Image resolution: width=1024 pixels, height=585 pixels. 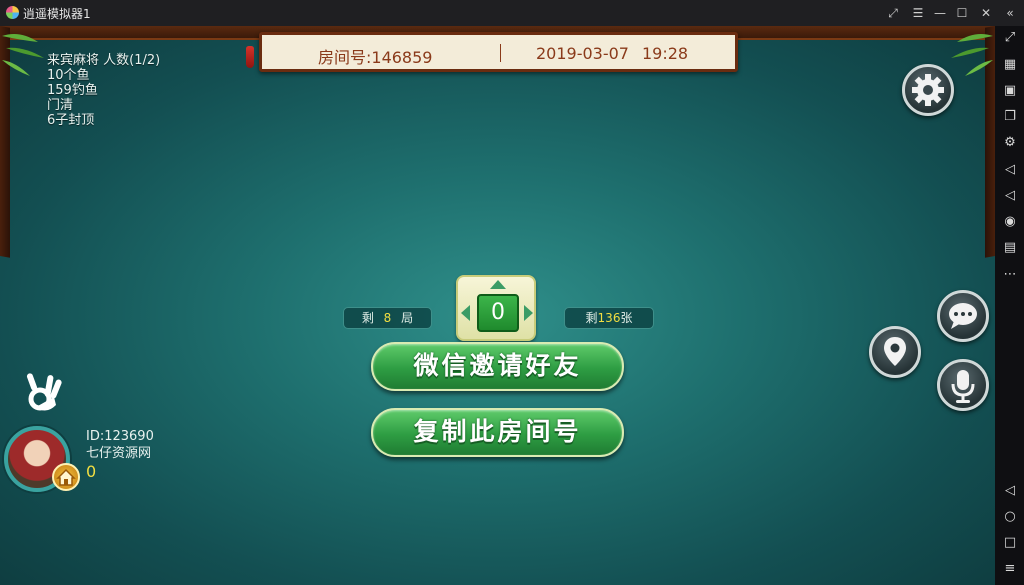 What do you see at coordinates (940, 13) in the screenshot?
I see `minimize-button: —` at bounding box center [940, 13].